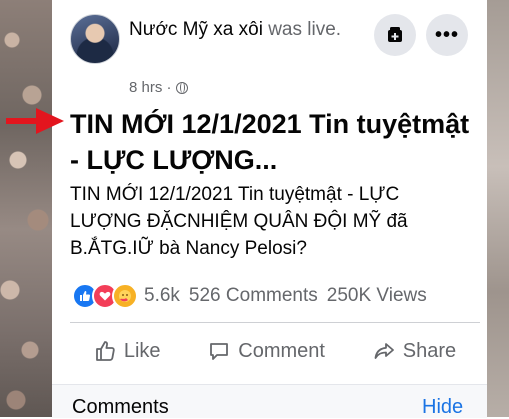 This screenshot has width=509, height=419. I want to click on save-bookmark-icon, so click(395, 34).